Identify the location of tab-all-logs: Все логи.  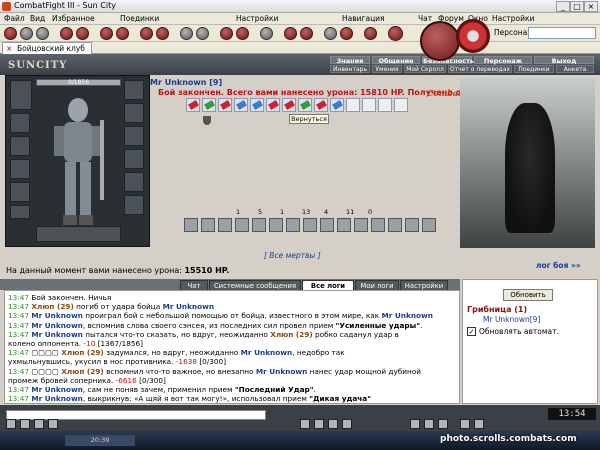
(328, 285).